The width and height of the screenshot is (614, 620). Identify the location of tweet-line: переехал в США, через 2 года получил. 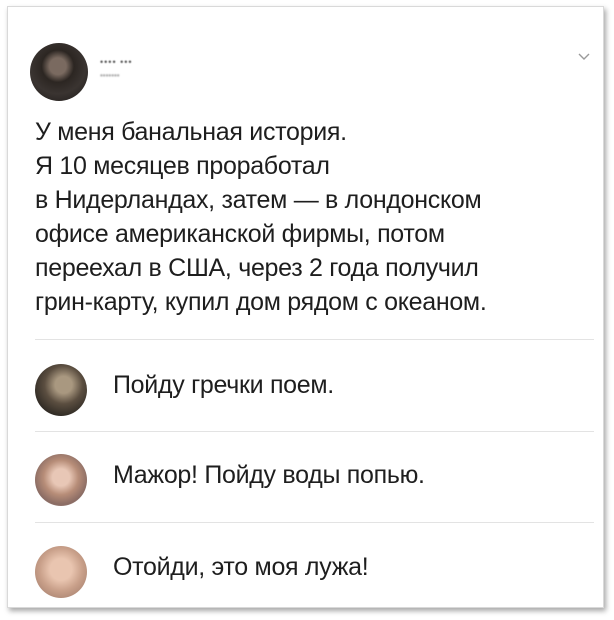
(257, 268).